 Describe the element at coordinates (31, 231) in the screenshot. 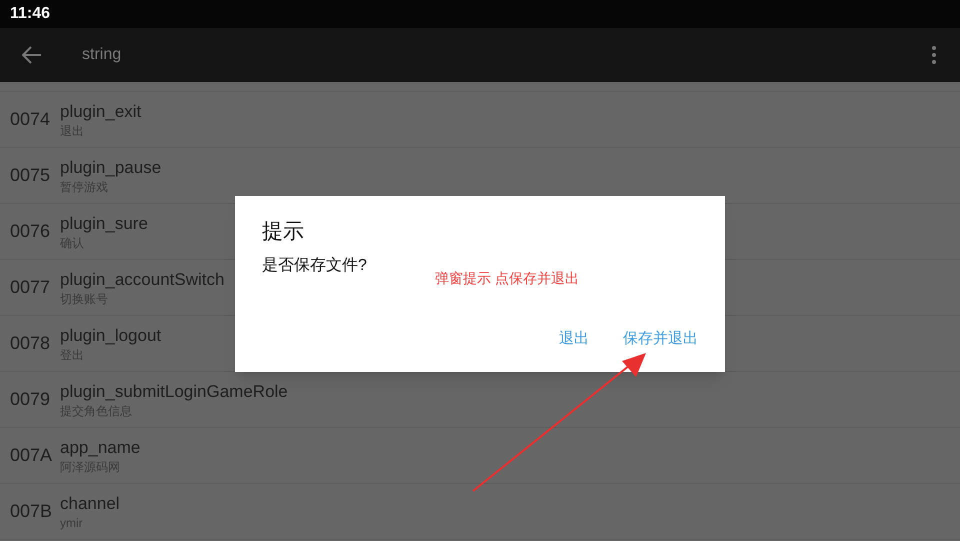

I see `row-code: 0076` at that location.